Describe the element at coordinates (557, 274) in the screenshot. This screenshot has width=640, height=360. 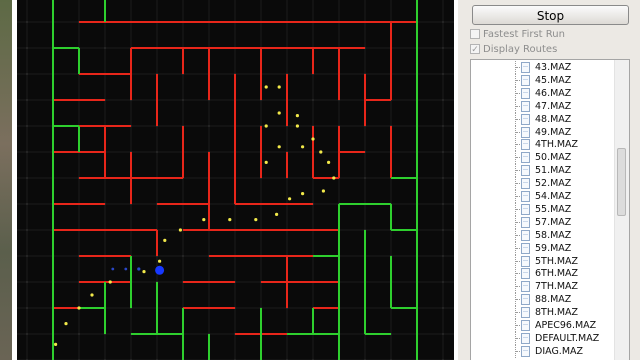
I see `file-name: 6TH.MAZ` at that location.